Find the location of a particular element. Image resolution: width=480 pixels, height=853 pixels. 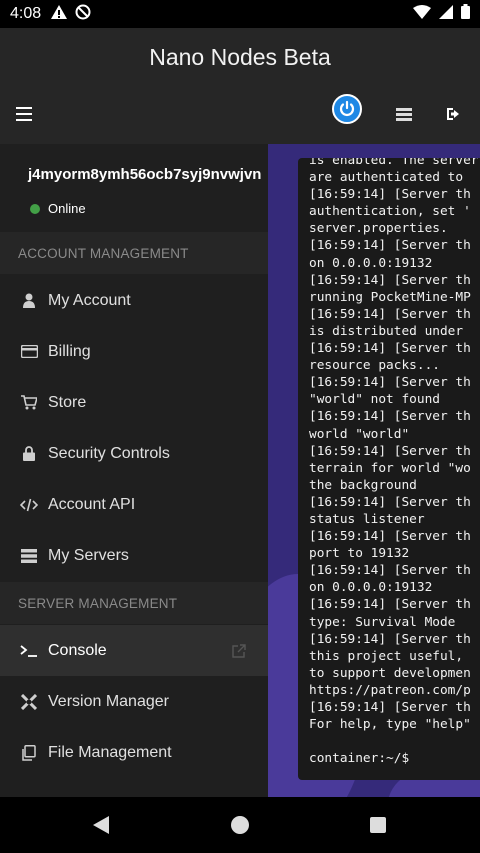

status-label: Online is located at coordinates (67, 208).